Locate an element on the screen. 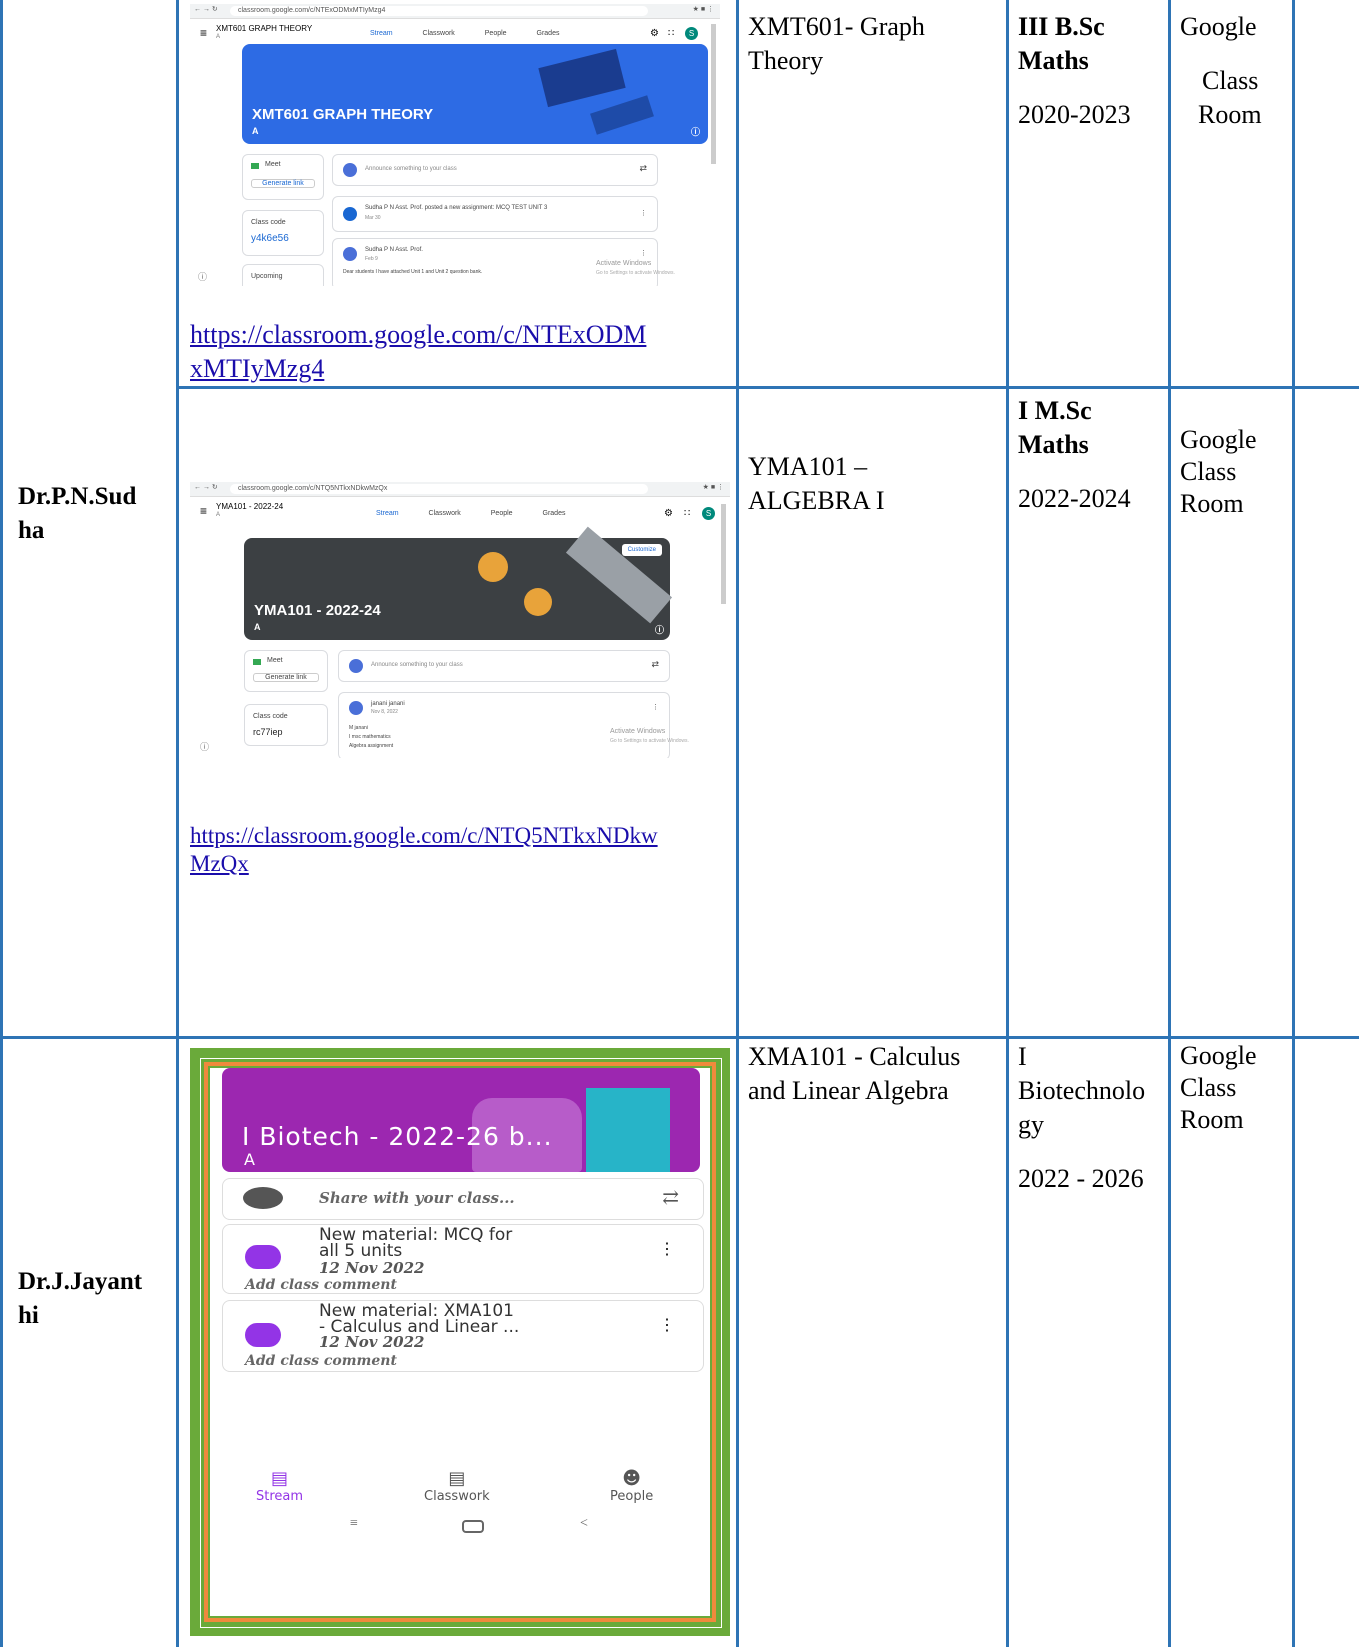  apps-icon: ∷ is located at coordinates (687, 513).